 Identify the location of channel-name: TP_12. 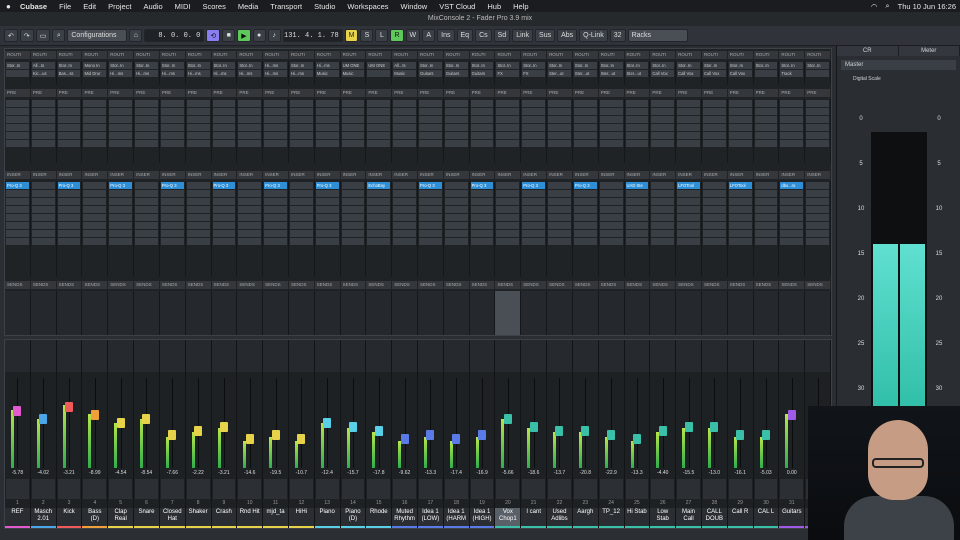
(611, 518).